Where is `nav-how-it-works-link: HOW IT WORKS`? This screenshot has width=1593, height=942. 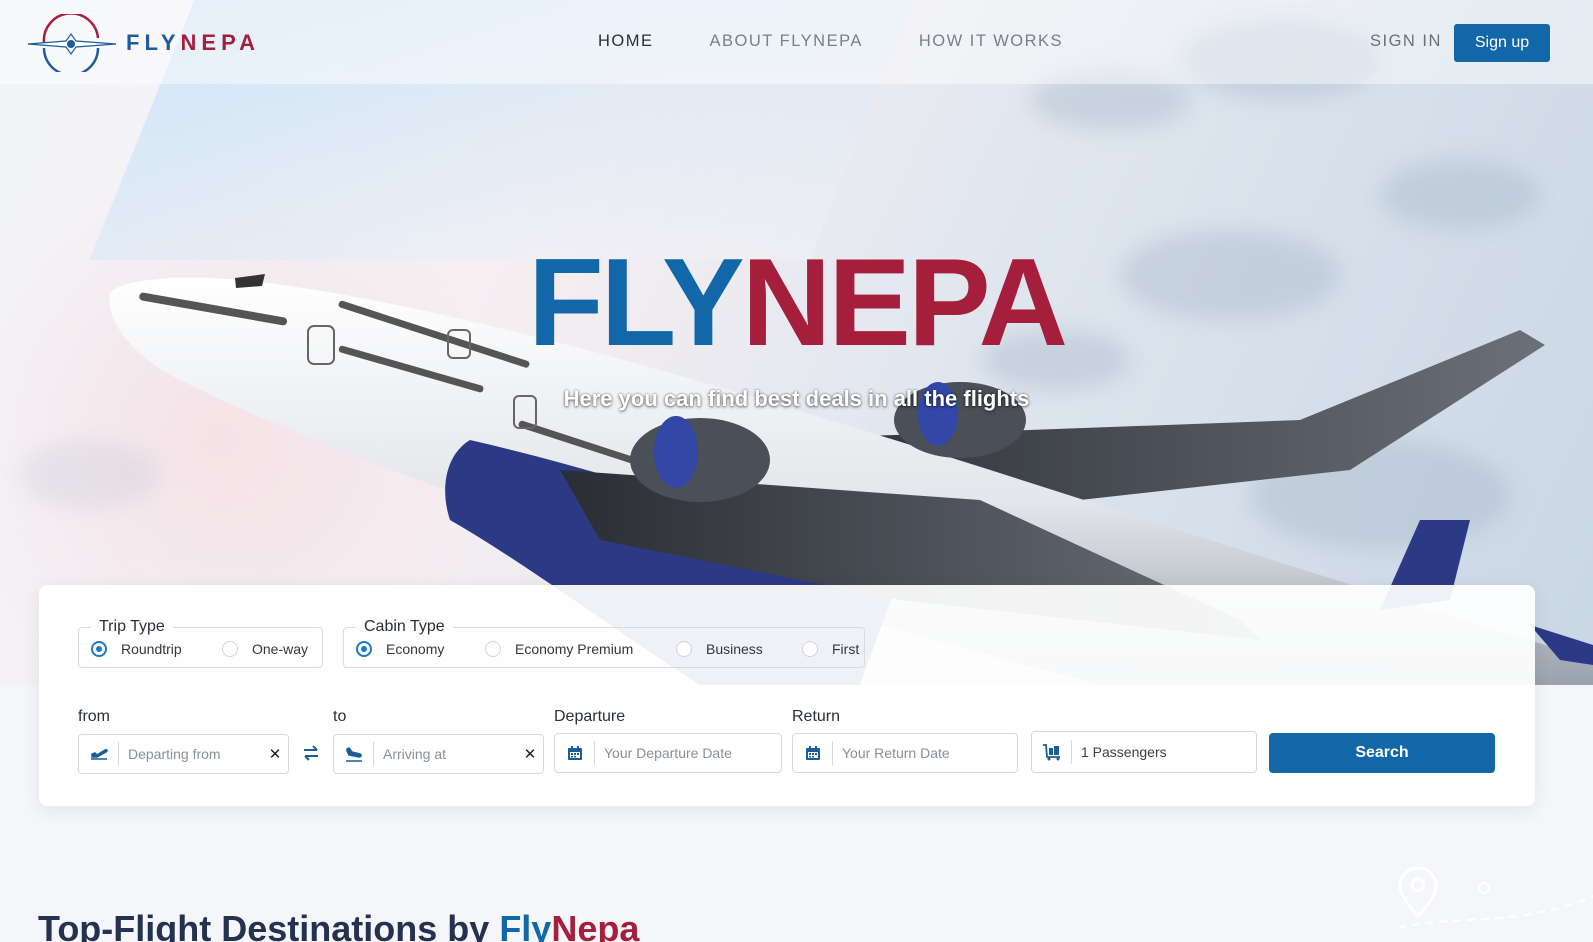 nav-how-it-works-link: HOW IT WORKS is located at coordinates (991, 41).